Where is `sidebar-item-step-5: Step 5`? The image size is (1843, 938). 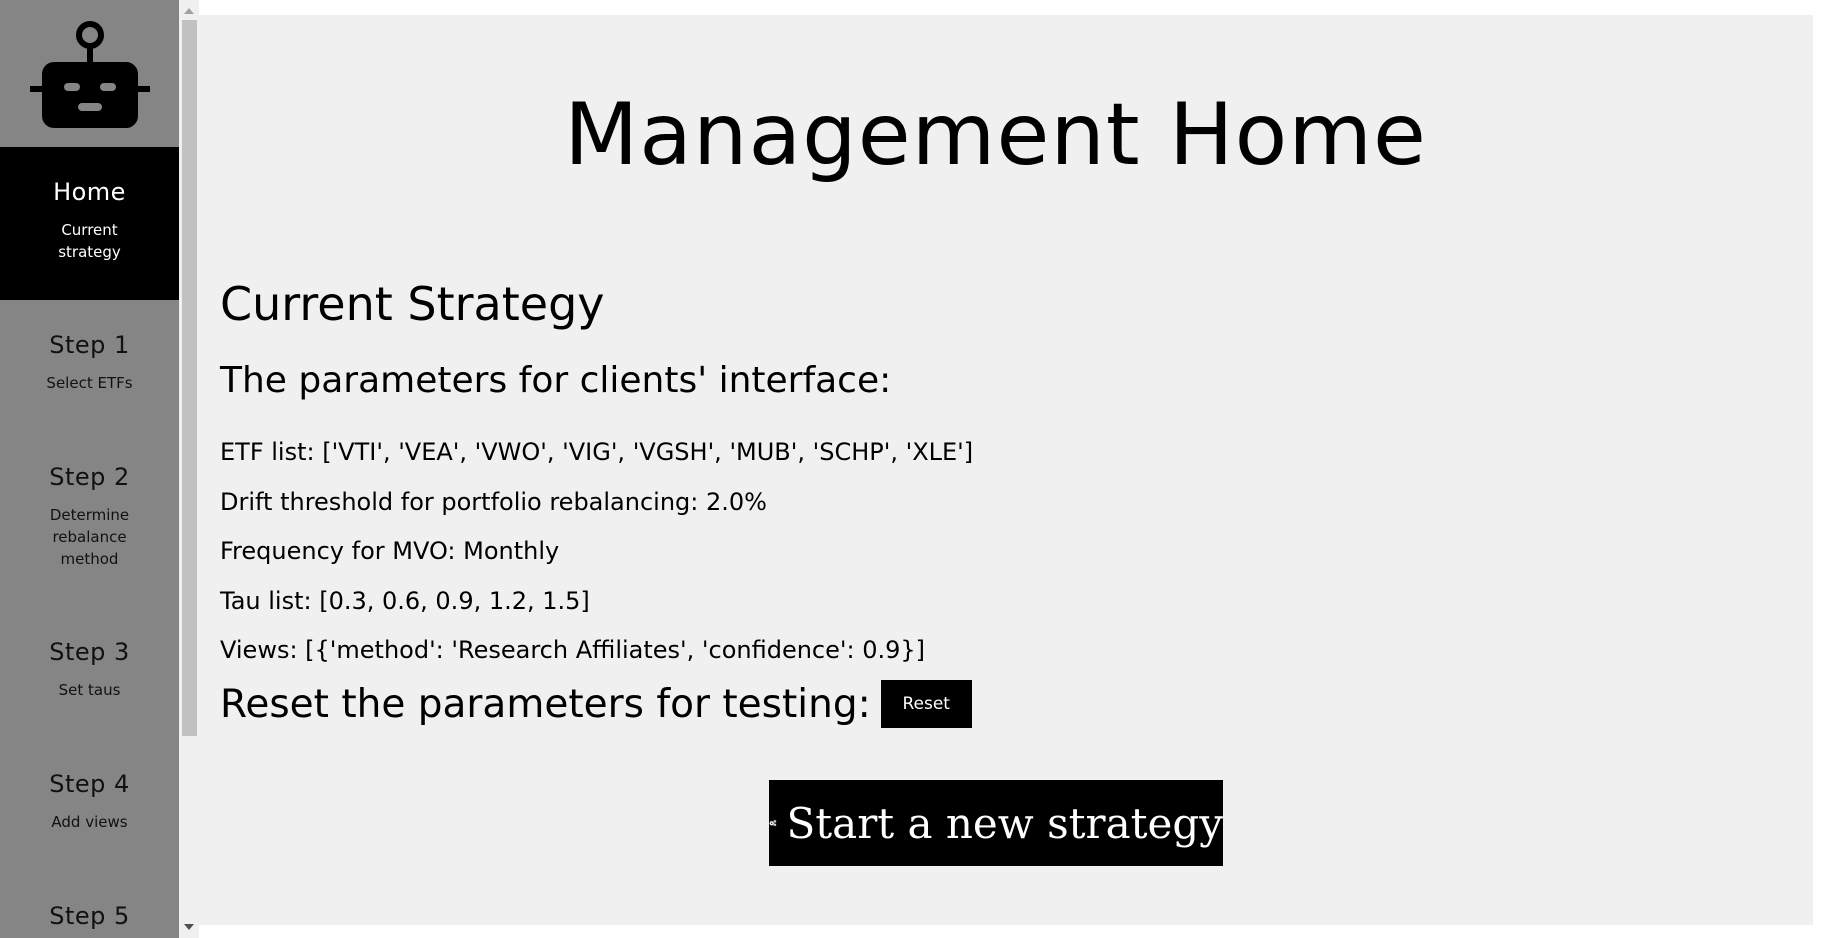
sidebar-item-step-5: Step 5 is located at coordinates (89, 919).